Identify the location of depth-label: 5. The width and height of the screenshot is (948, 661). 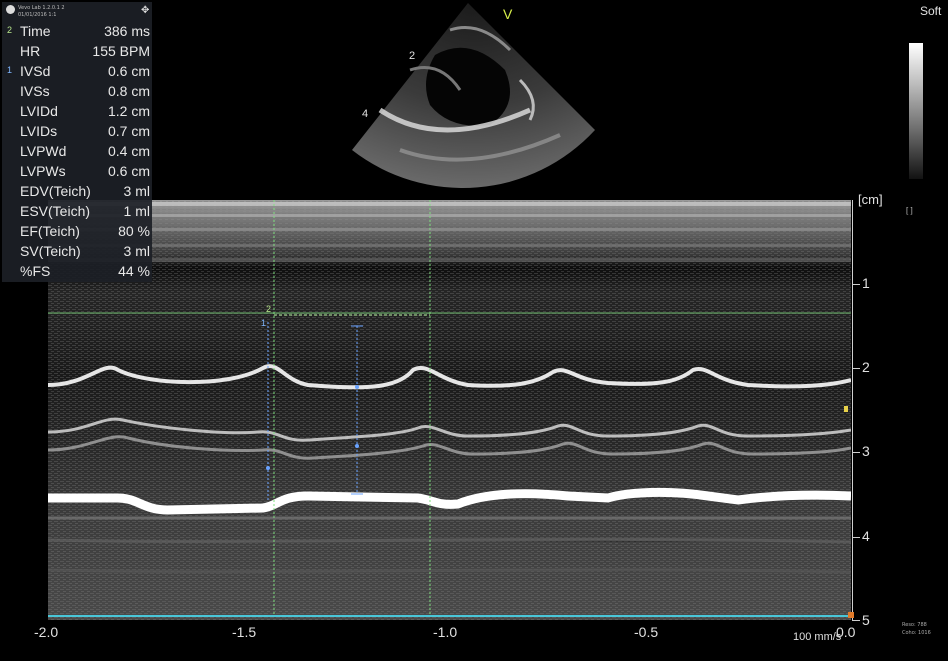
(866, 620).